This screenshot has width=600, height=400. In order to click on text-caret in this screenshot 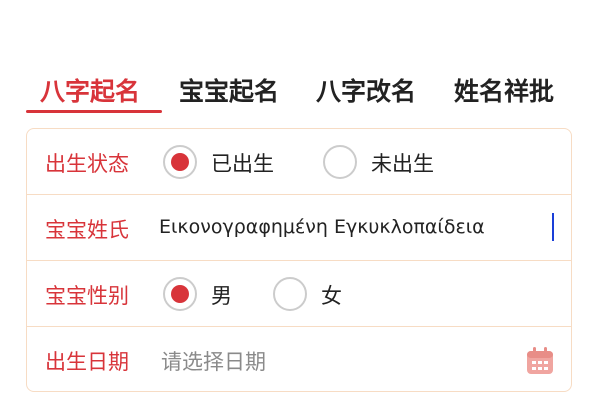, I will do `click(553, 227)`.